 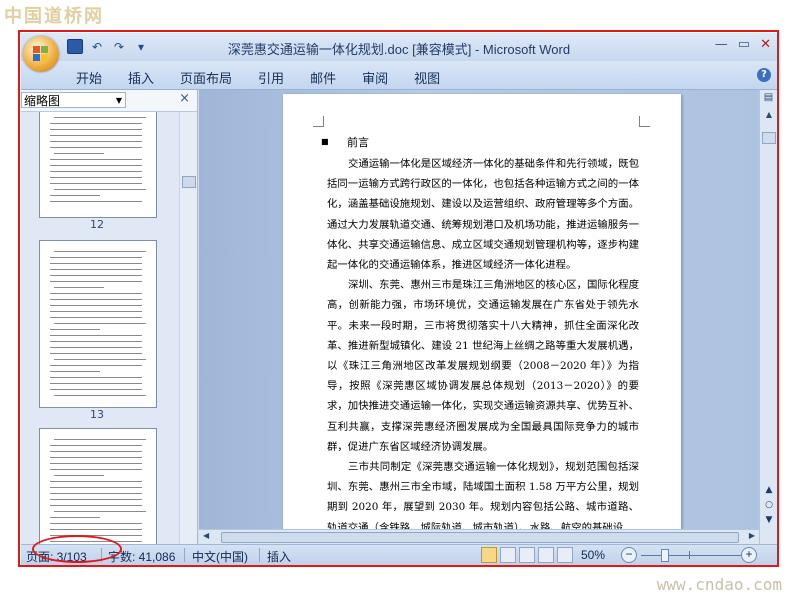 I want to click on page-count-callout, so click(x=77, y=549).